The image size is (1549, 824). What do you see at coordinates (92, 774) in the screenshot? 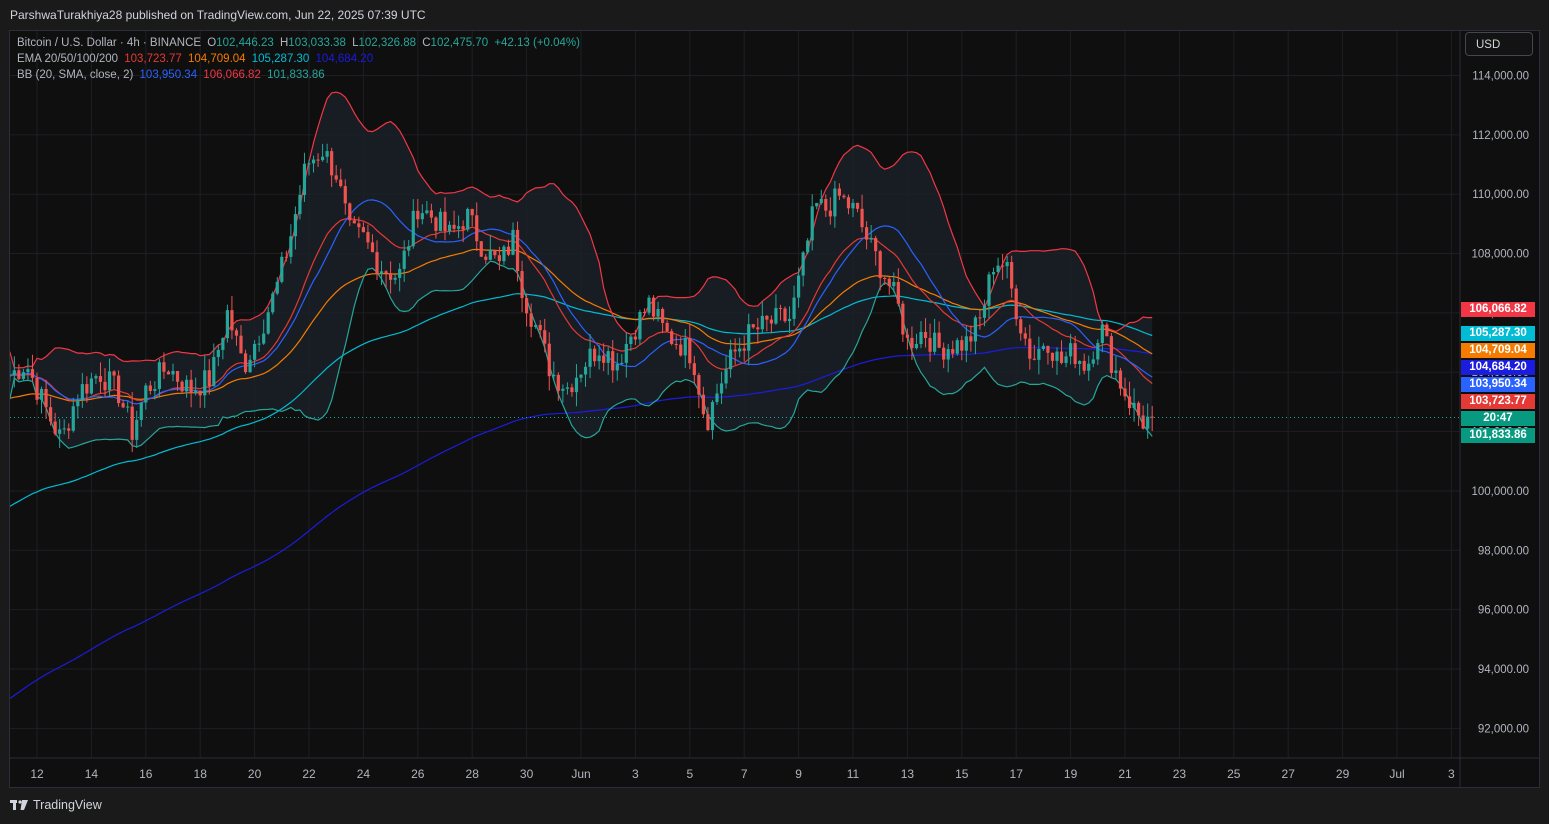
I see `time-tick-label: 14` at bounding box center [92, 774].